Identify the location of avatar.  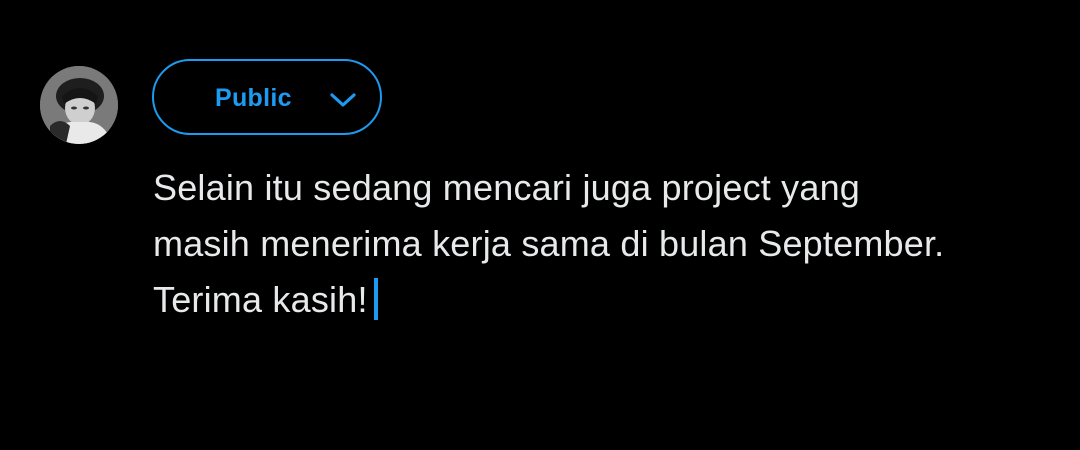
(79, 105).